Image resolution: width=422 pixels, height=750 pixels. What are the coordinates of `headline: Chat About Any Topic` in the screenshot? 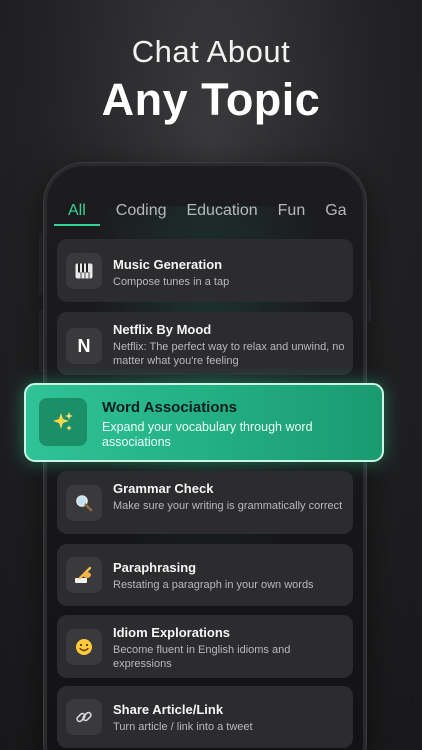 It's located at (211, 80).